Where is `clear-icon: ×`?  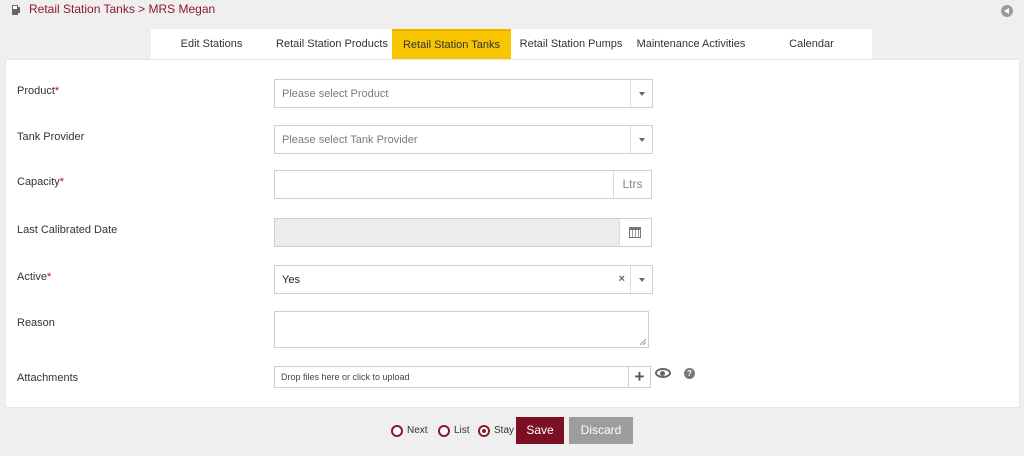 clear-icon: × is located at coordinates (622, 279).